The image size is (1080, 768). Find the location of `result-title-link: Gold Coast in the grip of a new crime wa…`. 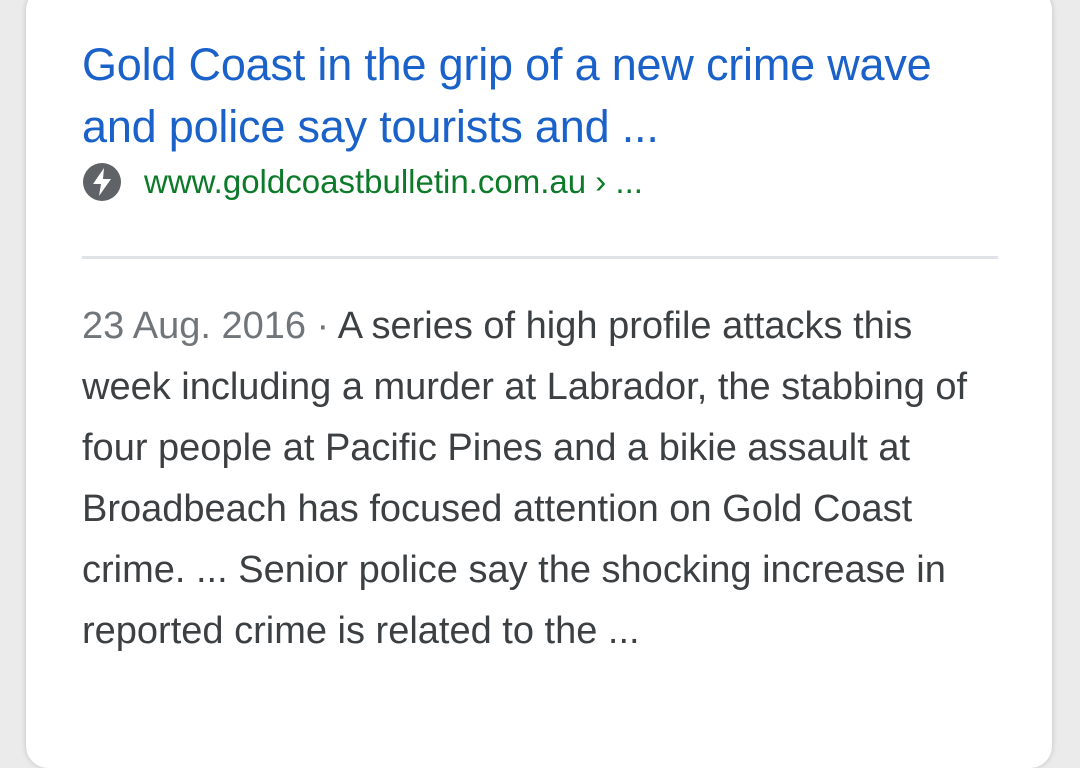

result-title-link: Gold Coast in the grip of a new crime wa… is located at coordinates (547, 96).